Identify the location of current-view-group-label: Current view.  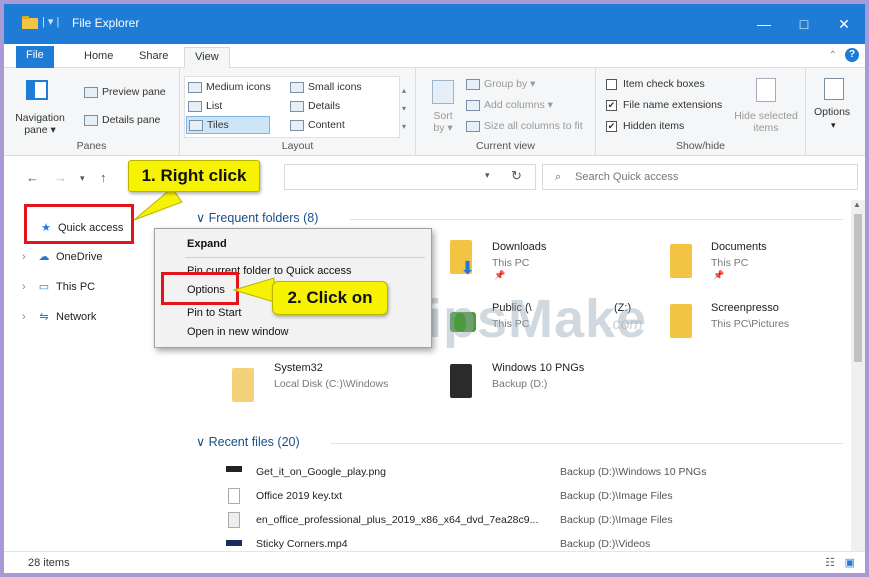
(505, 146).